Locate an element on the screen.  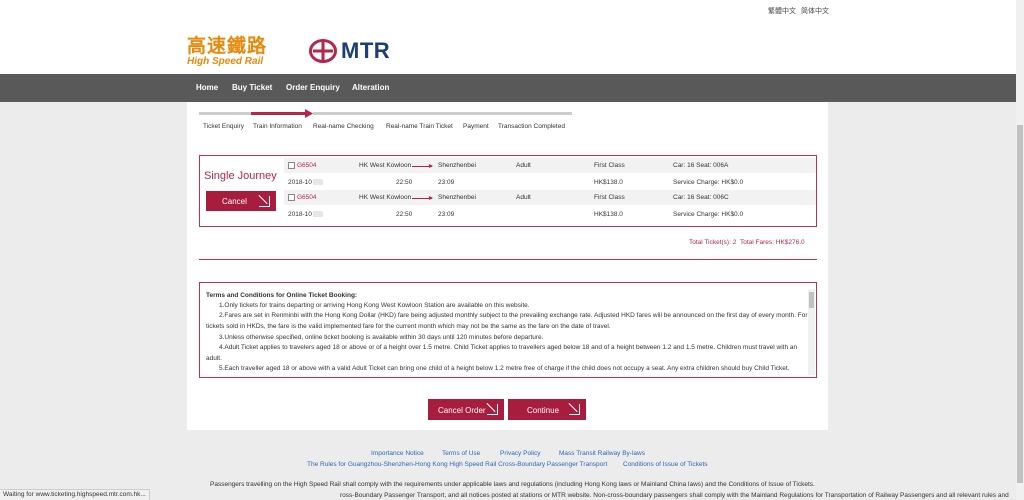
step-ticket-enquiry: Ticket Enquiry is located at coordinates (223, 126).